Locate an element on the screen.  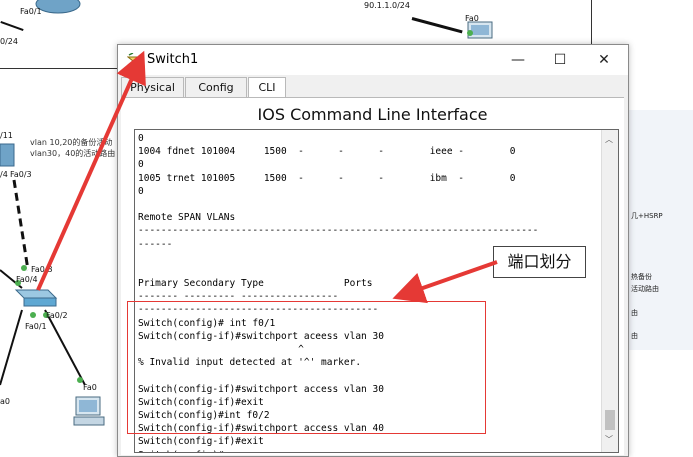
close-button: ✕ is located at coordinates (604, 60).